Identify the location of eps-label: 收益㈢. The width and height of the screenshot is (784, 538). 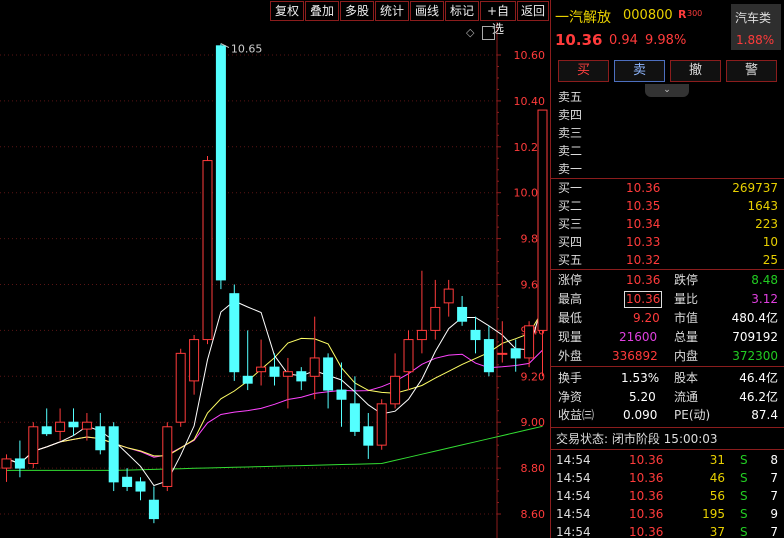
(576, 415).